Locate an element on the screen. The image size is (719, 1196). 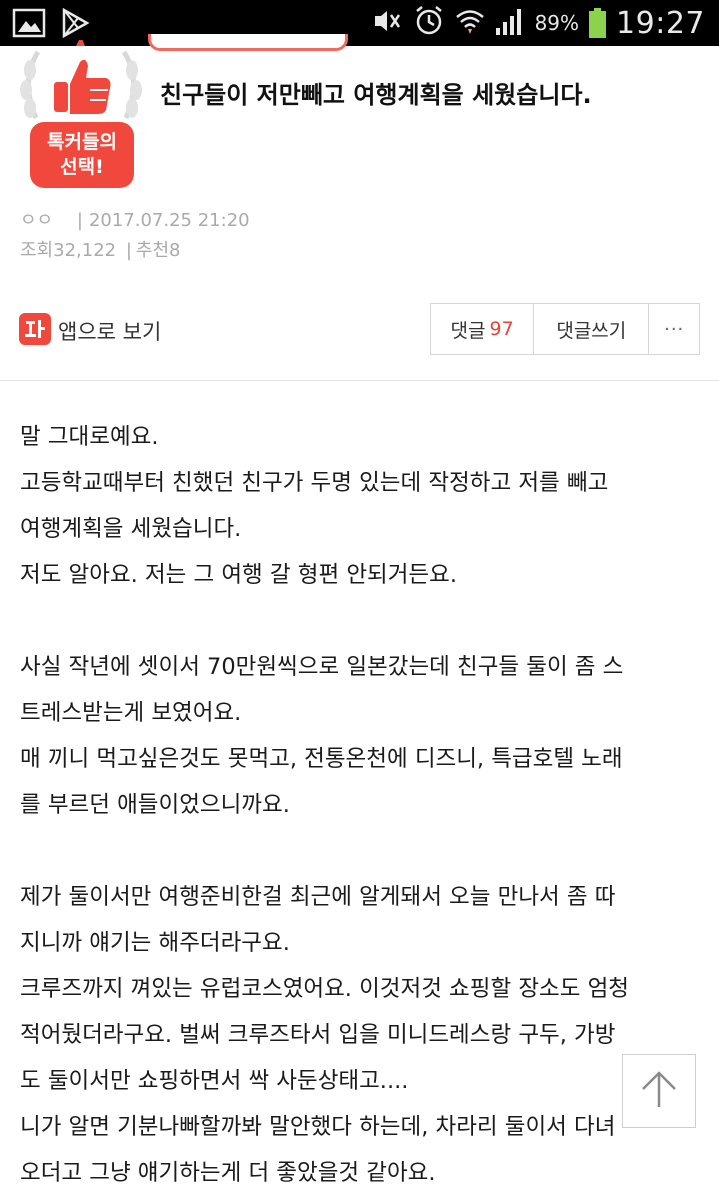
gallery-icon is located at coordinates (29, 25).